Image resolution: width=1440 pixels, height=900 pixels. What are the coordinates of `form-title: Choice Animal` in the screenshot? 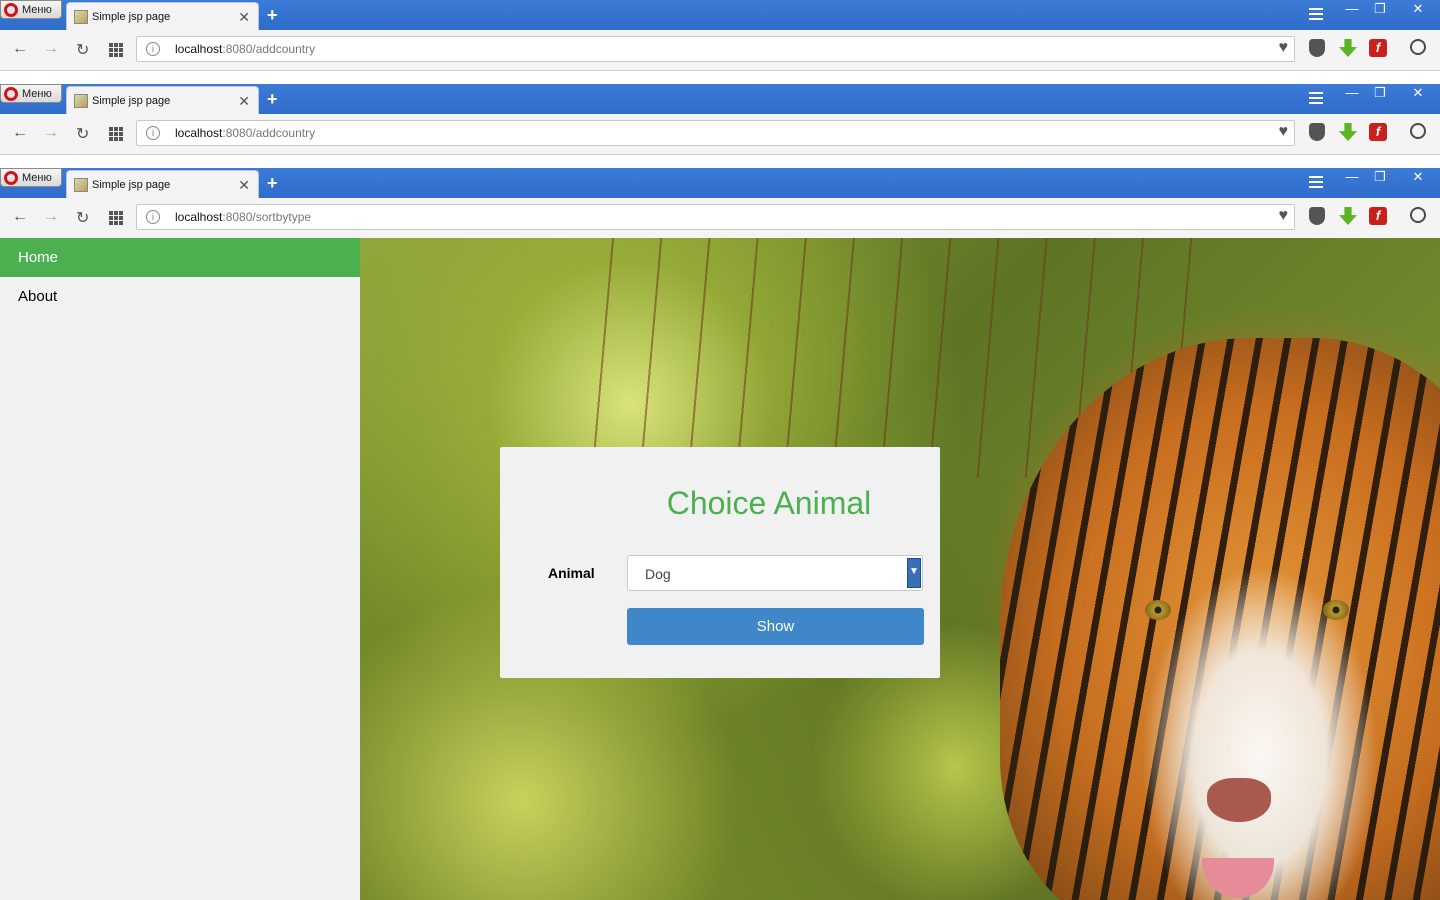 It's located at (769, 503).